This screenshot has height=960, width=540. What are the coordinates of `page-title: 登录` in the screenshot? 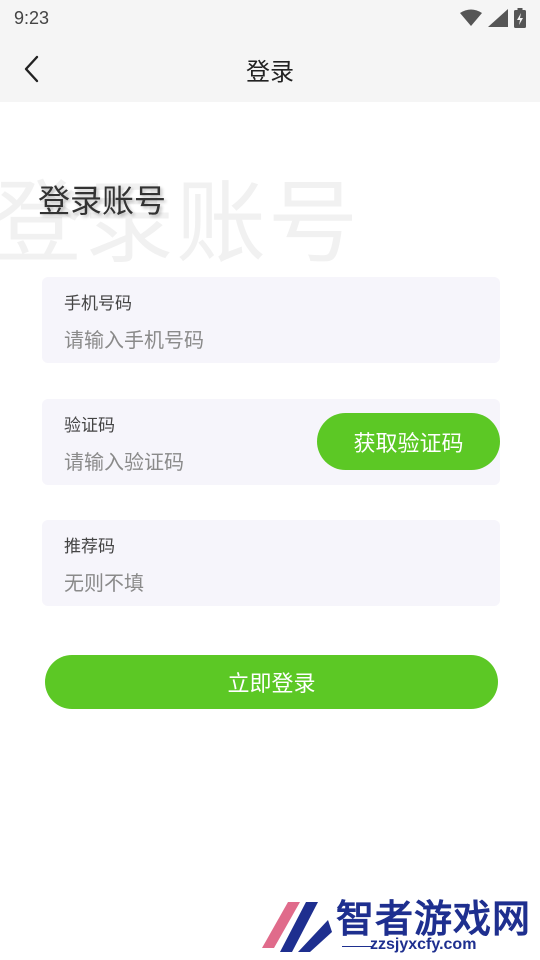 It's located at (270, 71).